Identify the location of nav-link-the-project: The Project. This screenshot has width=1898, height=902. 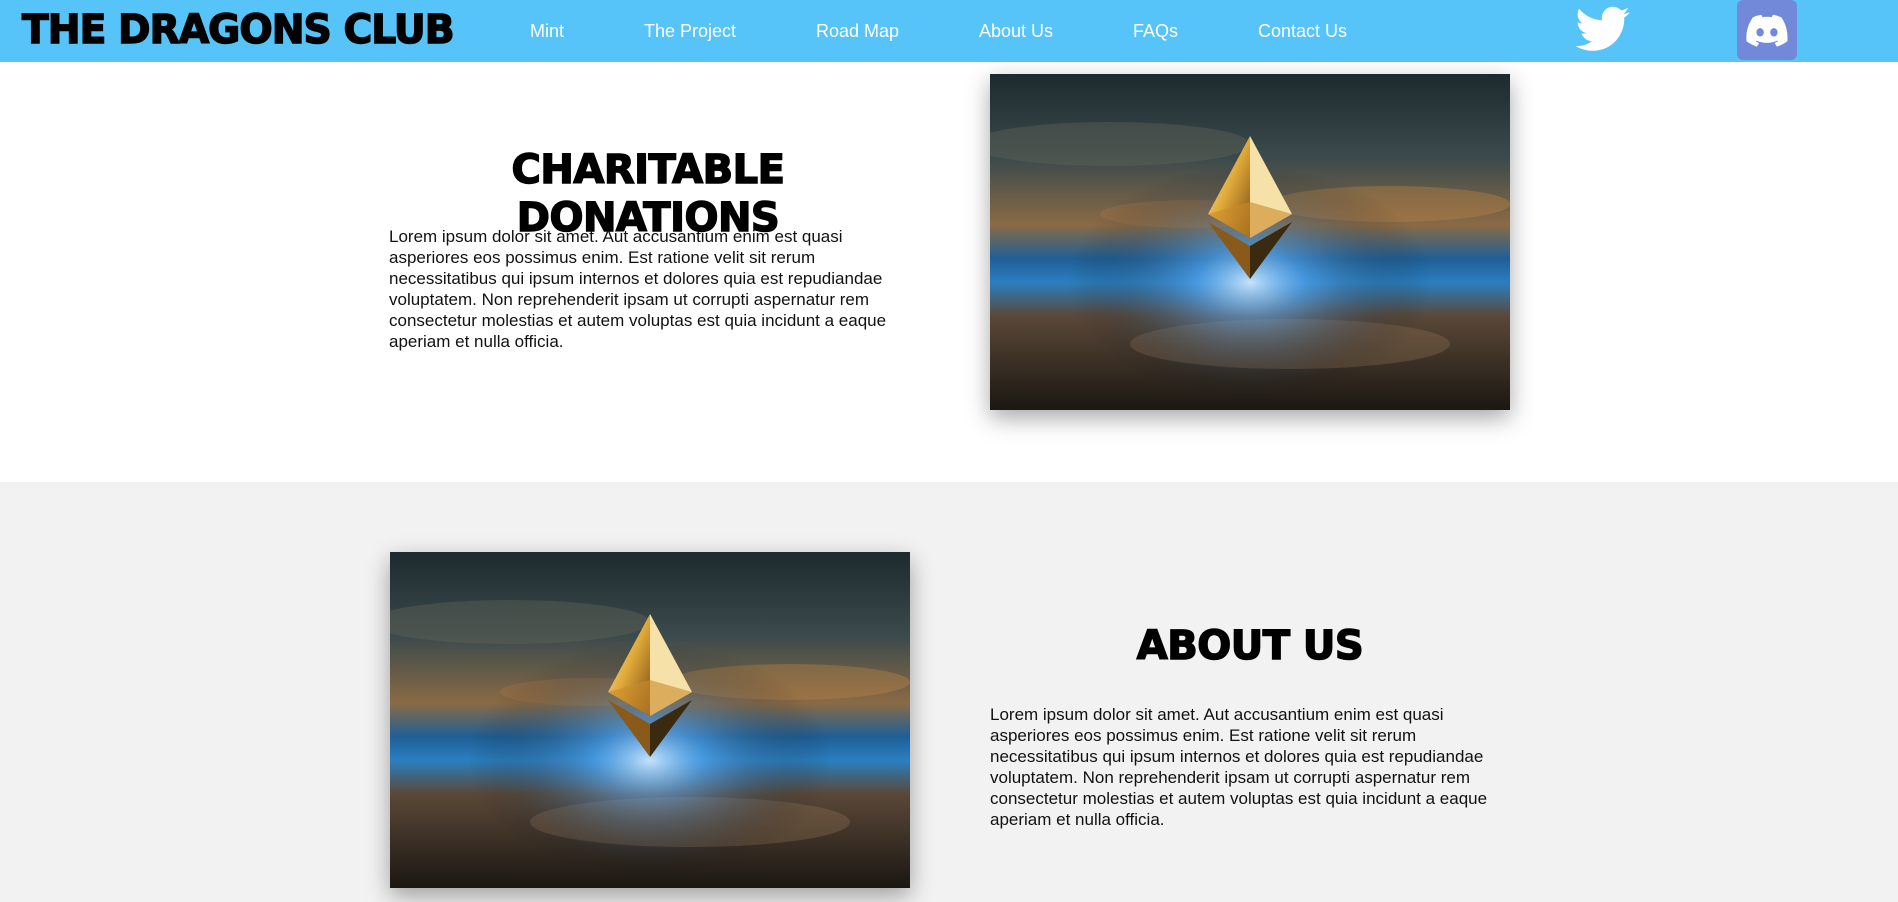
(690, 31).